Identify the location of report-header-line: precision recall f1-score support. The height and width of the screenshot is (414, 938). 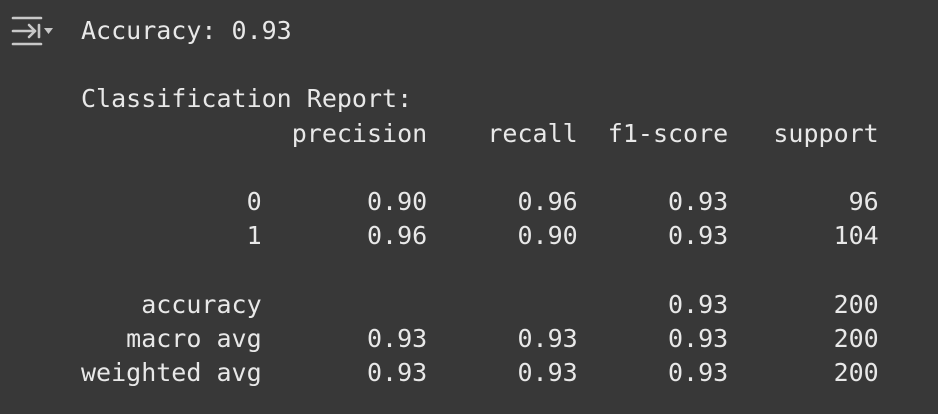
(480, 133).